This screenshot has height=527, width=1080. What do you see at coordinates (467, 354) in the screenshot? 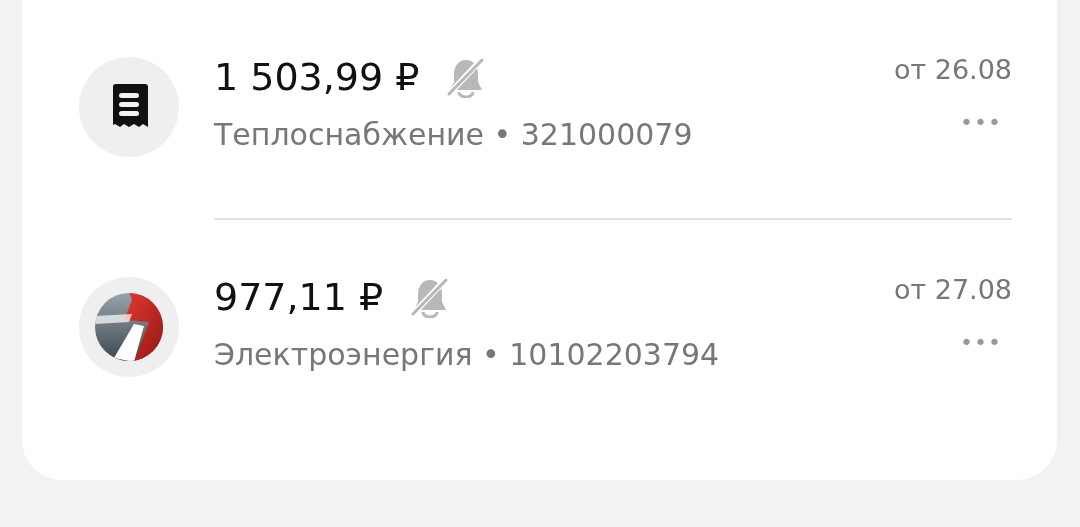
I see `bill-details: Электроэнергия • 10102203794` at bounding box center [467, 354].